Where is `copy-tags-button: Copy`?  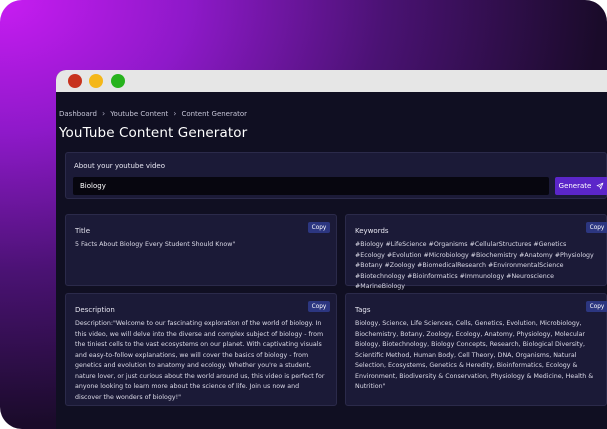 copy-tags-button: Copy is located at coordinates (596, 306).